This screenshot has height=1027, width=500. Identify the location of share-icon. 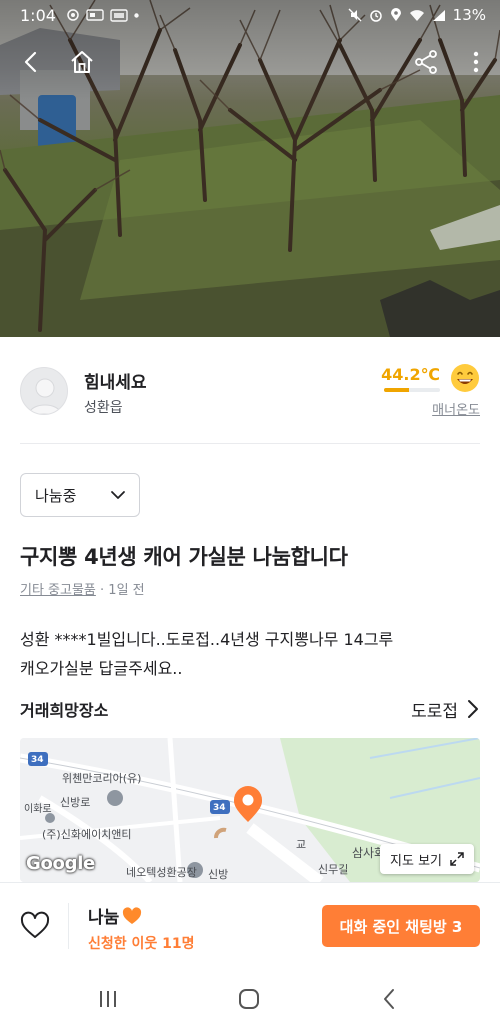
(426, 62).